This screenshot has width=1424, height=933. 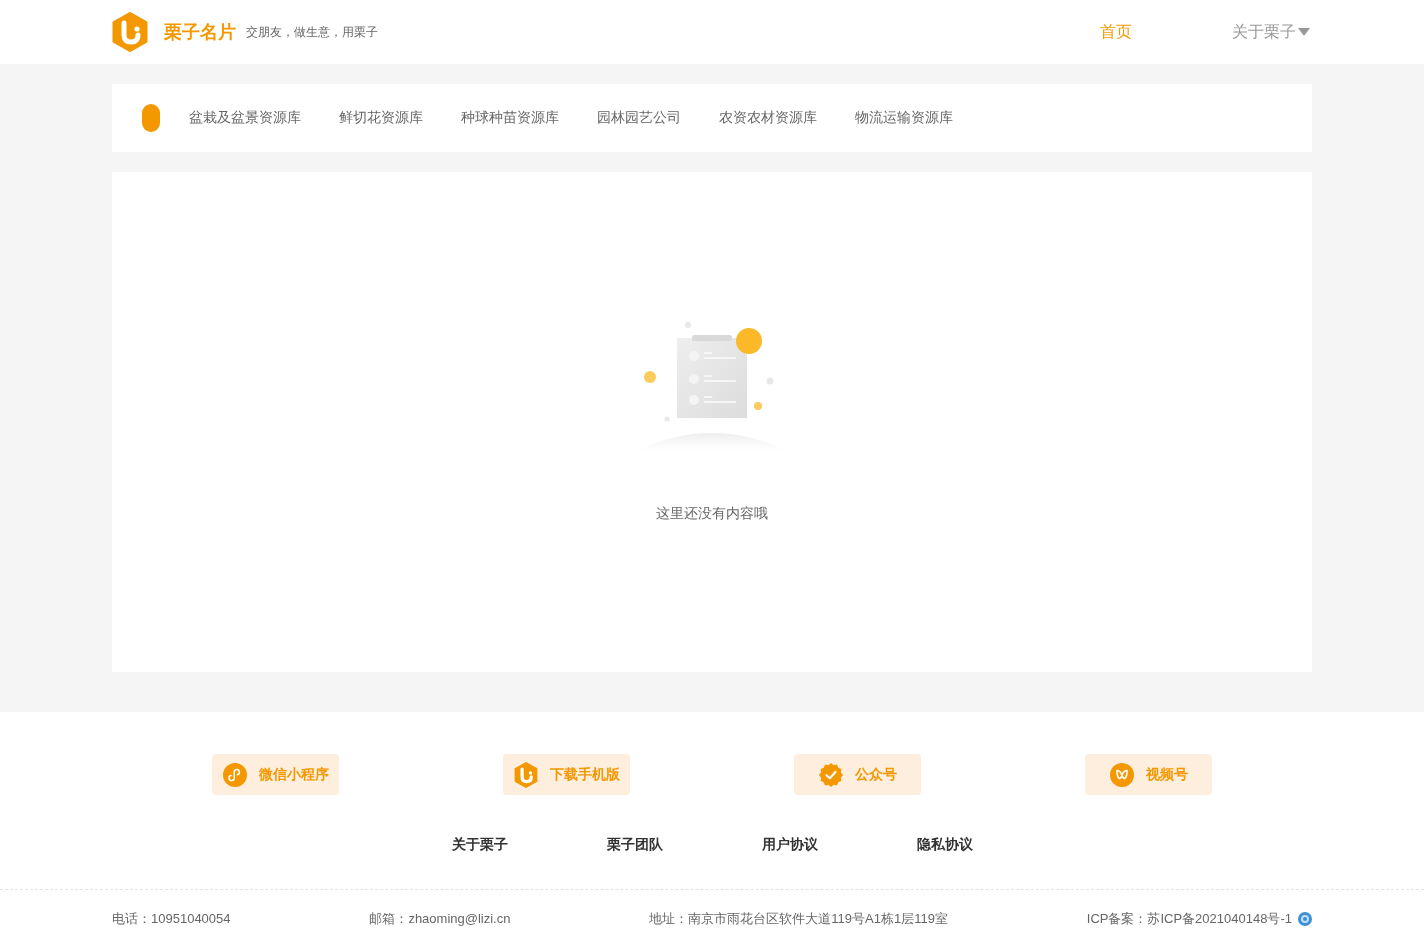 I want to click on footer-link: 用户协议, so click(x=789, y=844).